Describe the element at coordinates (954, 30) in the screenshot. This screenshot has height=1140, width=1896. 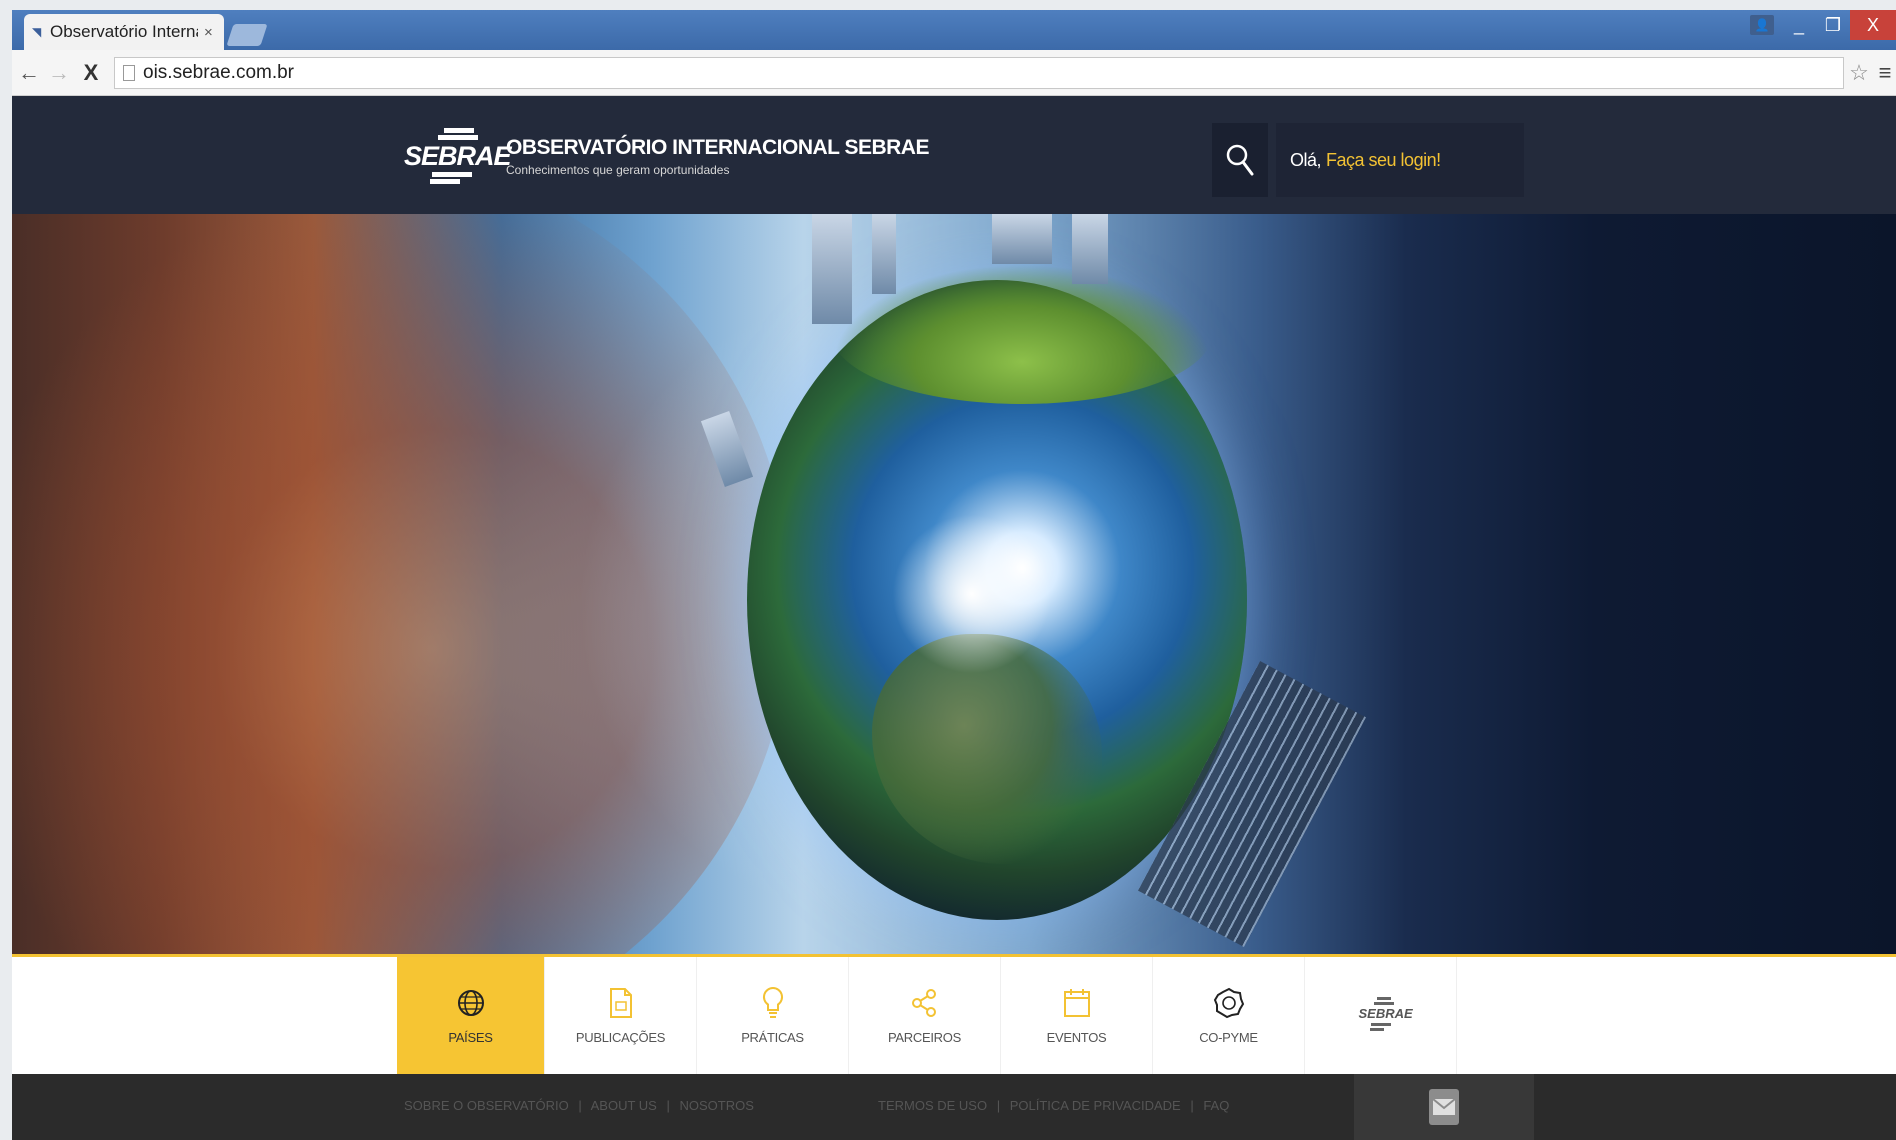
I see `tab-strip: ◥ Observatório Interna × 👤 _ ❐ X` at that location.